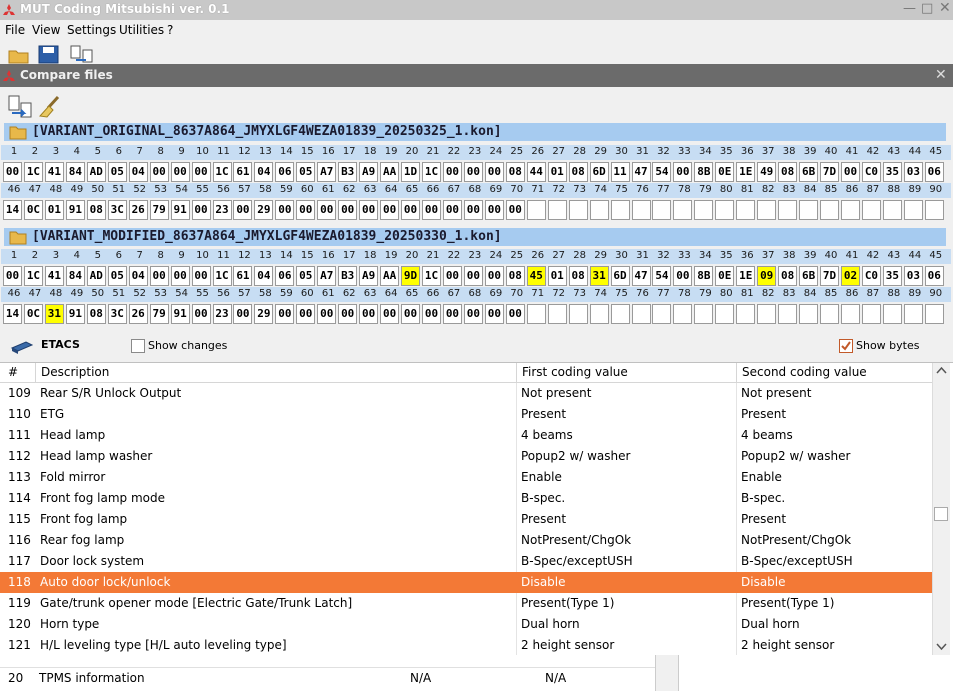 This screenshot has height=691, width=953. I want to click on byte-index-label: 66, so click(433, 189).